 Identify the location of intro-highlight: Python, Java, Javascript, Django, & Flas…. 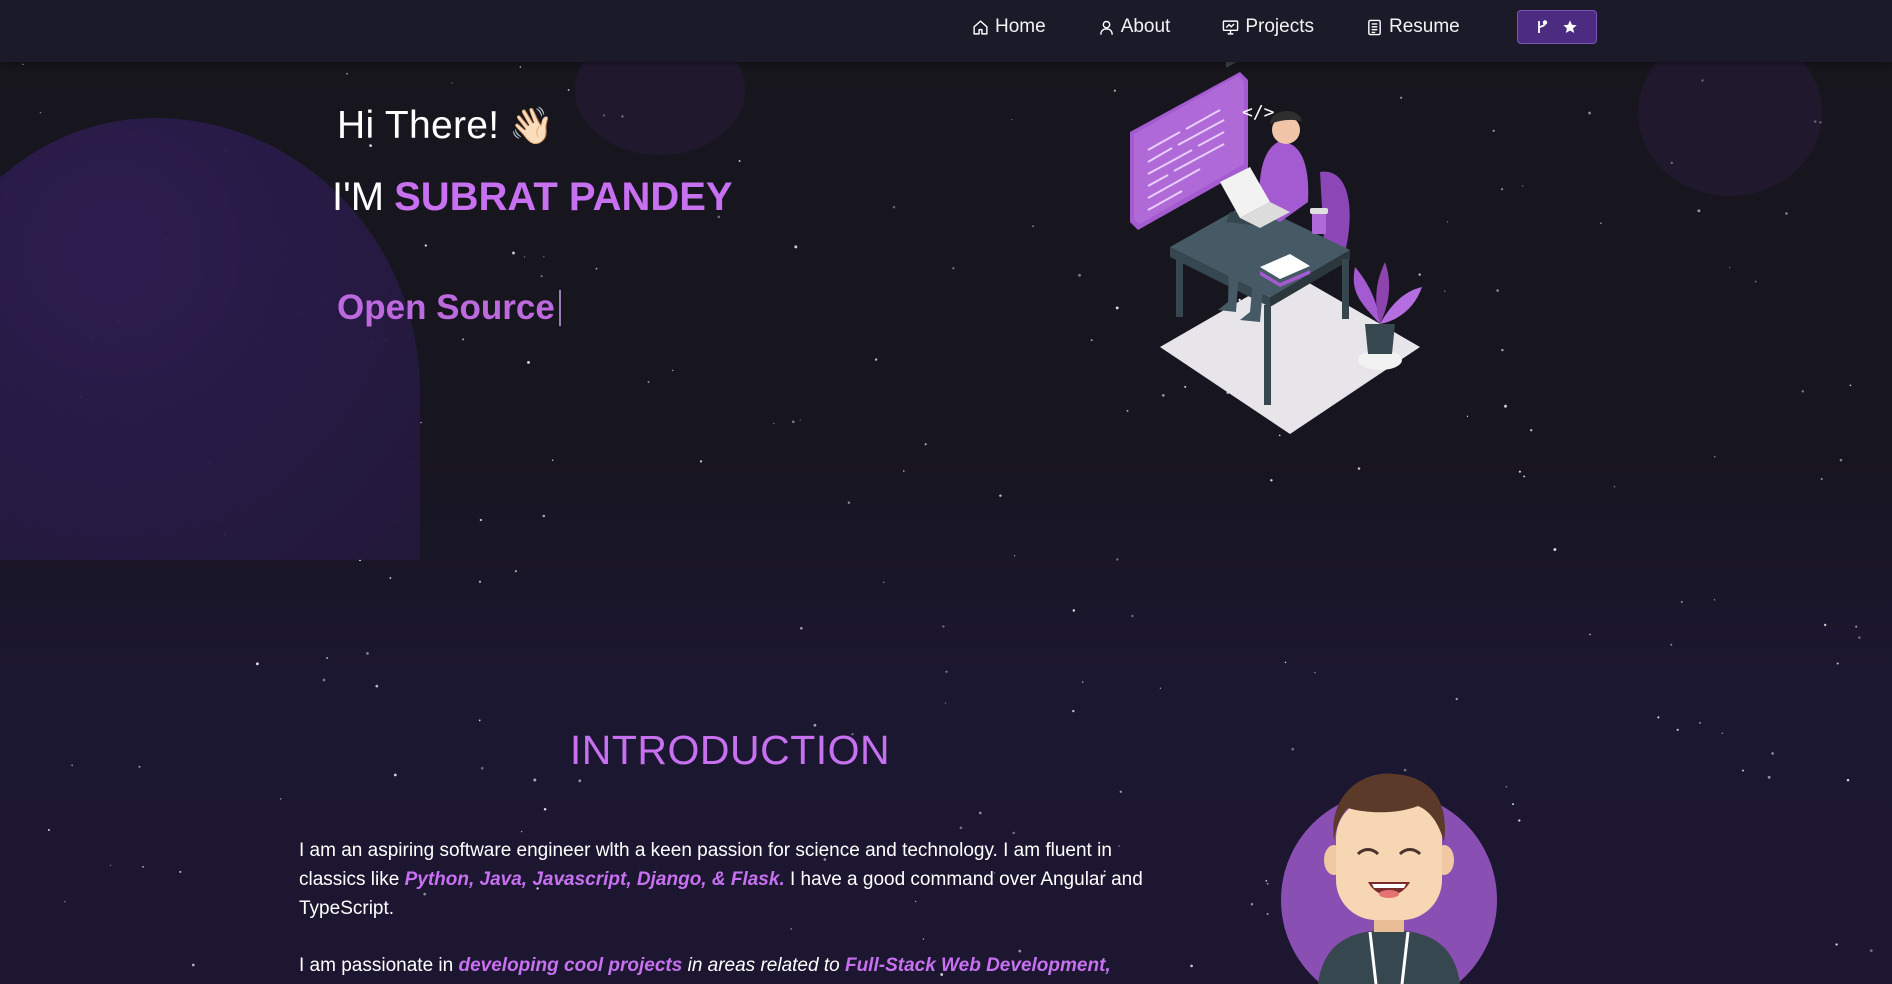
(594, 879).